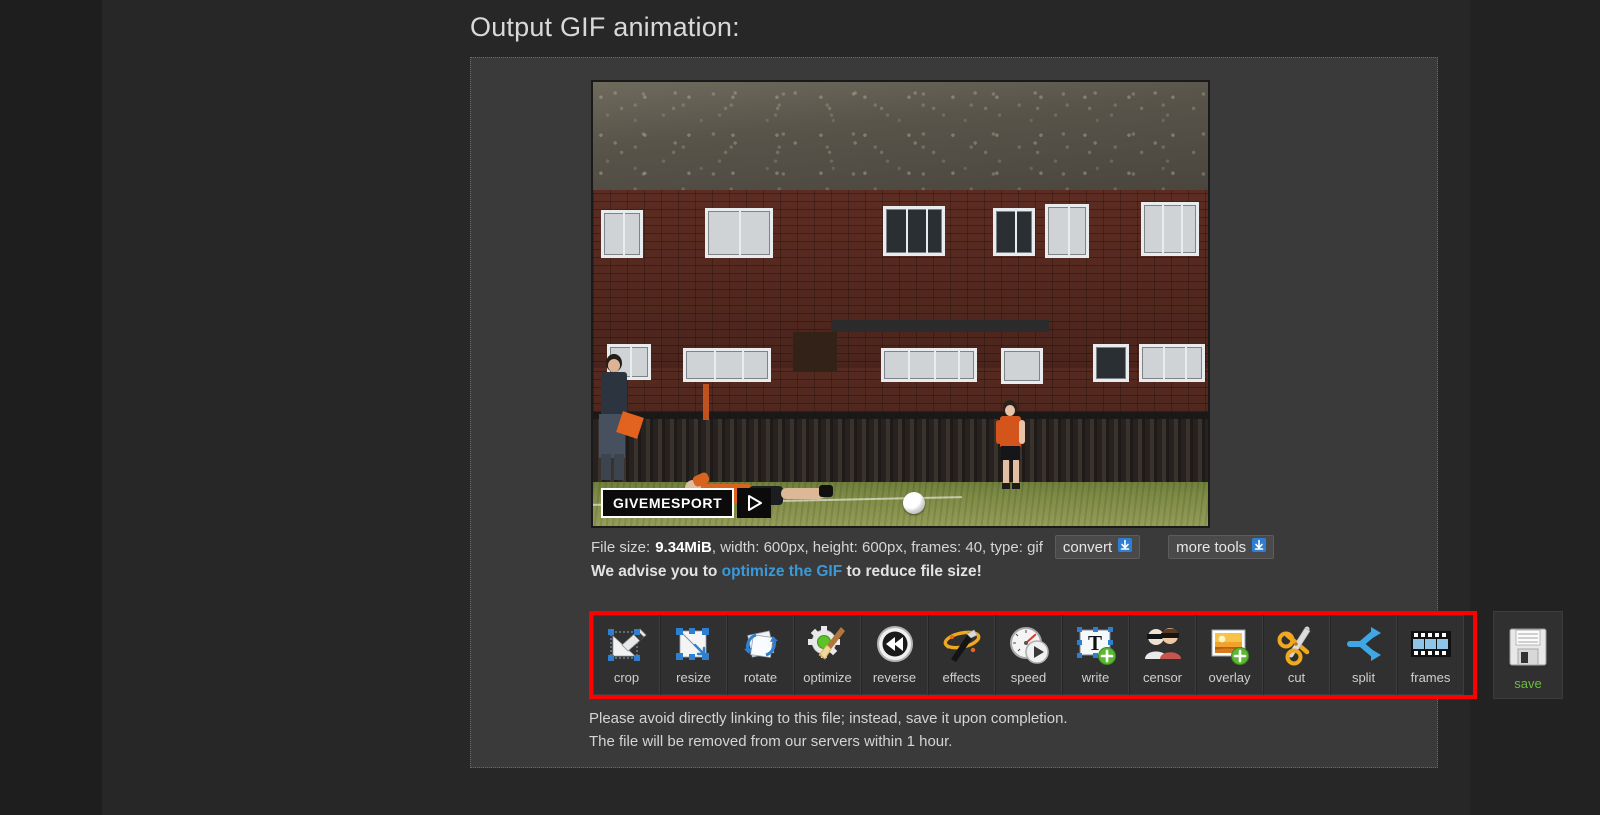  Describe the element at coordinates (962, 645) in the screenshot. I see `magic-wand-icon` at that location.